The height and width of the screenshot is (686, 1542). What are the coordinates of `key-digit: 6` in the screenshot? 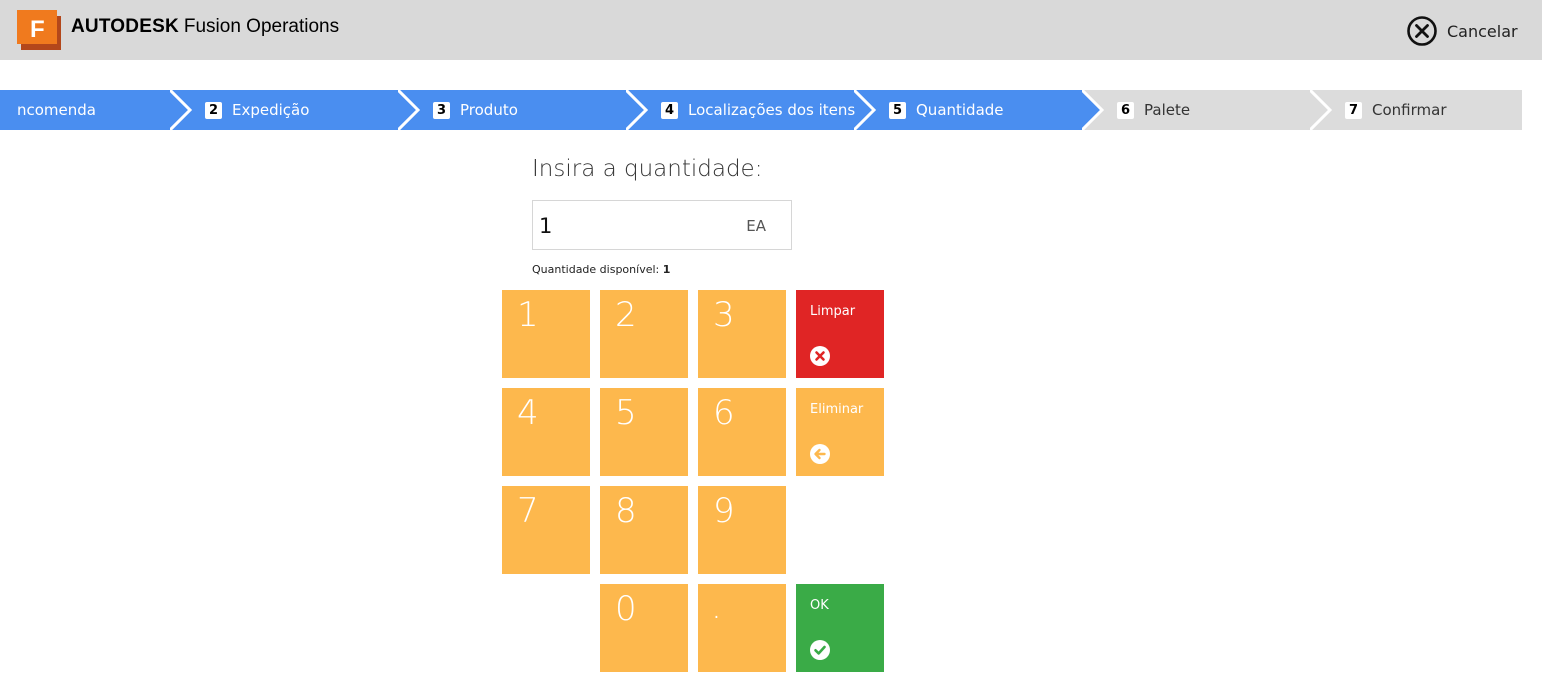 It's located at (724, 413).